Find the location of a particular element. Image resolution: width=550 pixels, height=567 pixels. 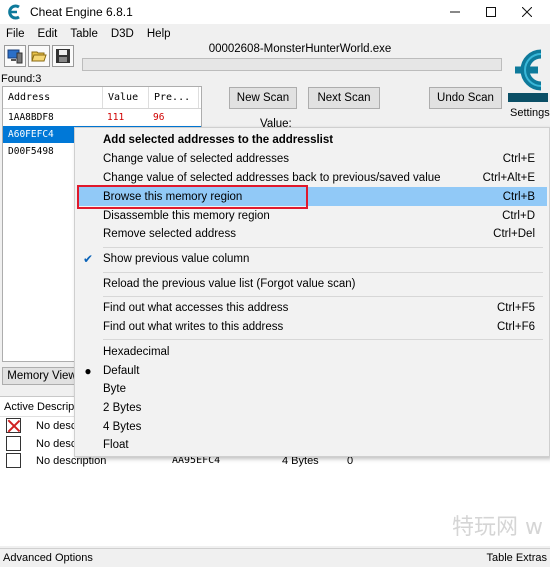

close-button is located at coordinates (527, 12).